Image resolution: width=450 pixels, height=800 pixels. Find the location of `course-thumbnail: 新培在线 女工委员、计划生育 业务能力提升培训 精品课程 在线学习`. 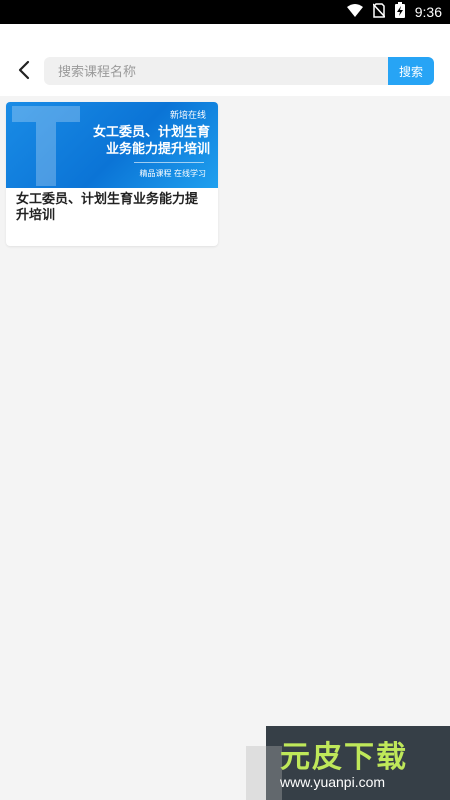

course-thumbnail: 新培在线 女工委员、计划生育 业务能力提升培训 精品课程 在线学习 is located at coordinates (112, 145).